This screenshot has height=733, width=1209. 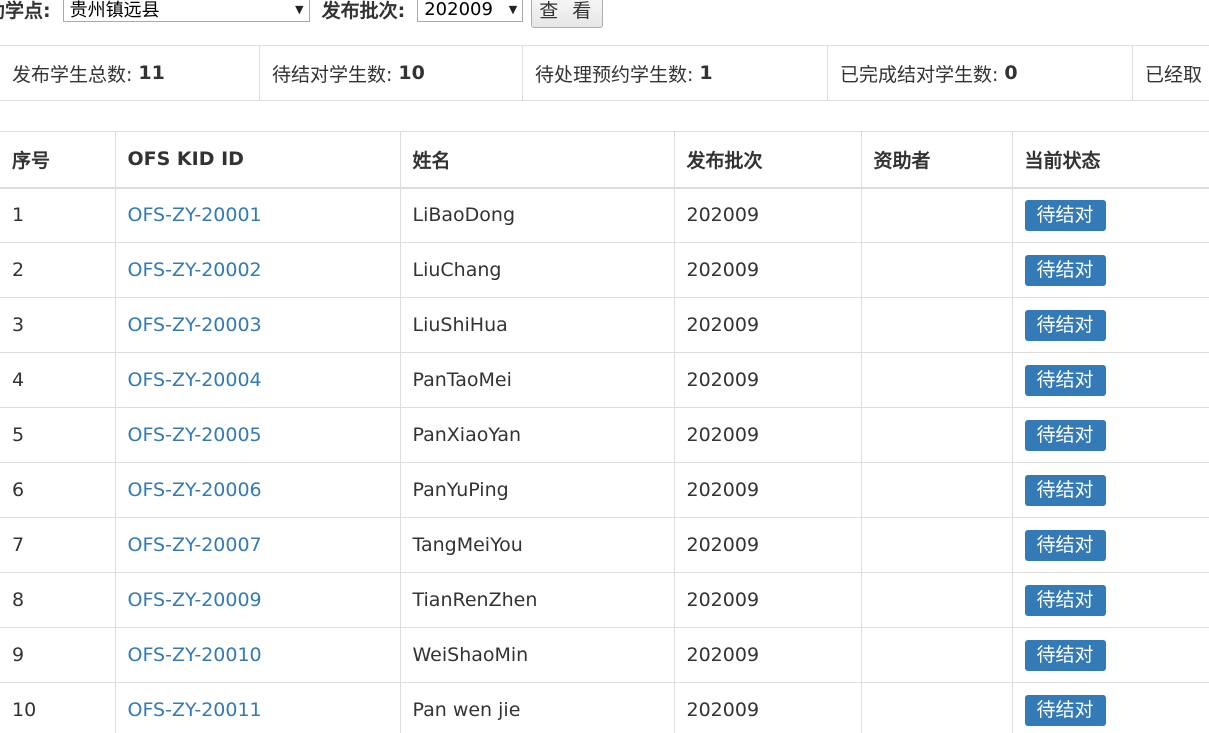 I want to click on kid-id-link: OFS-ZY-20002, so click(x=195, y=270).